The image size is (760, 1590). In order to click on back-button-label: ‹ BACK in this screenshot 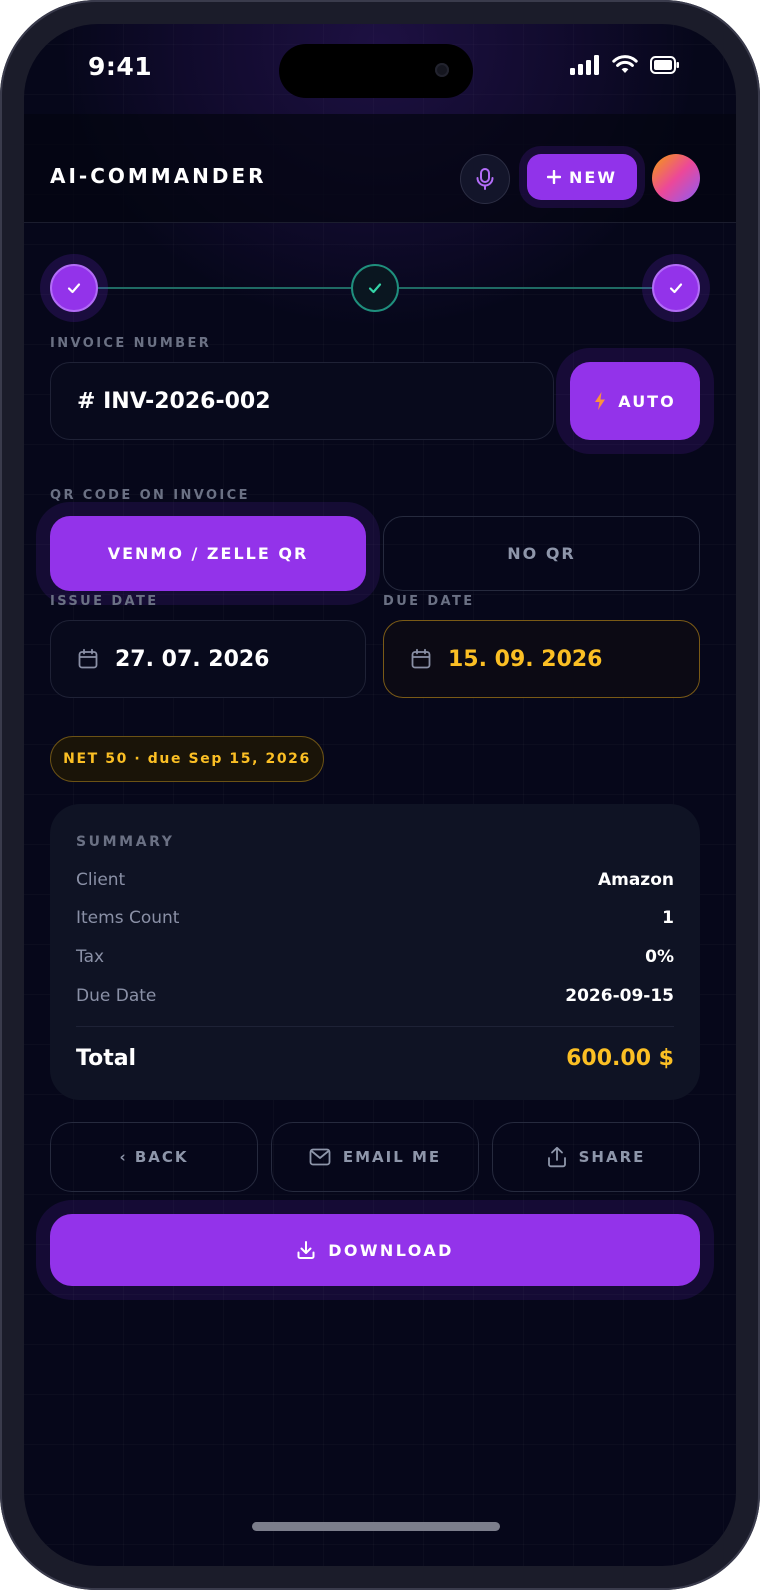, I will do `click(154, 1157)`.